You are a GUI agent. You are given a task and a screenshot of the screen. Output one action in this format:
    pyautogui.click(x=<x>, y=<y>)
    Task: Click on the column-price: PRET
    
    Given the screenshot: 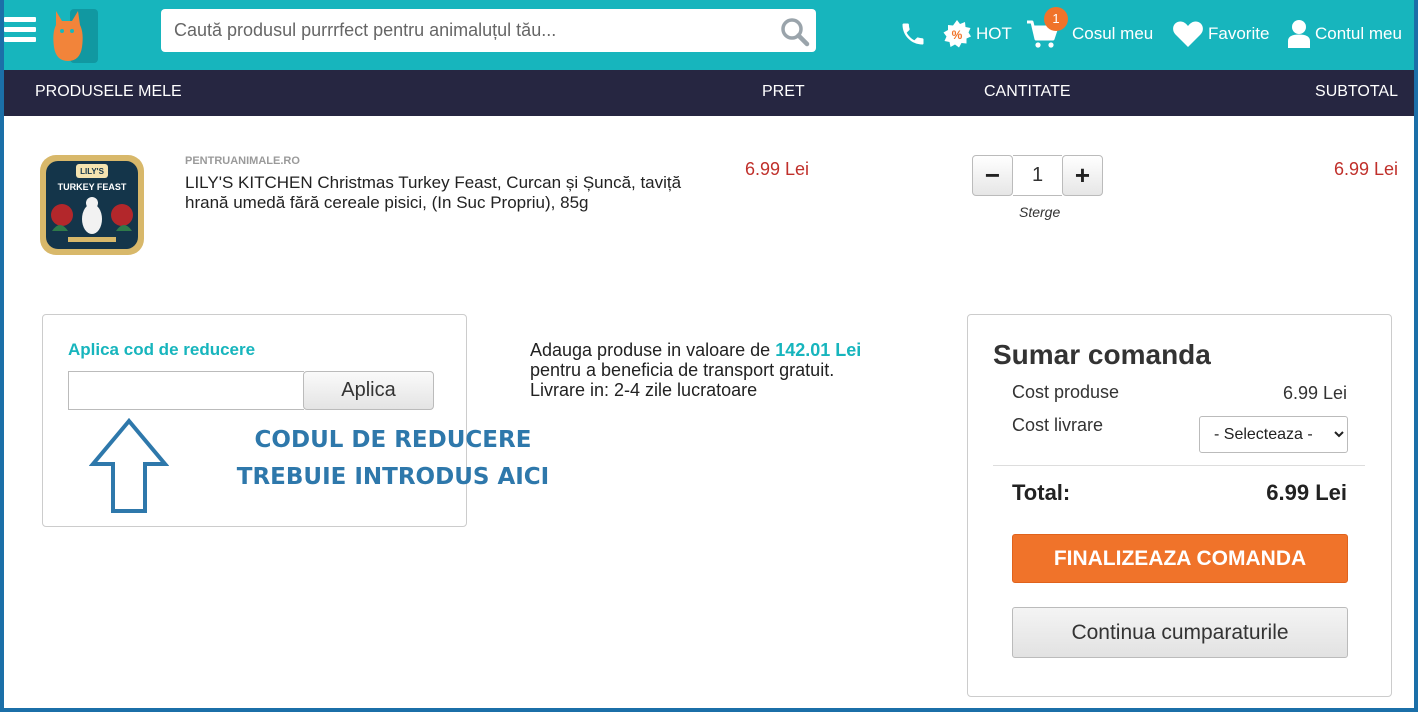 What is the action you would take?
    pyautogui.click(x=783, y=91)
    